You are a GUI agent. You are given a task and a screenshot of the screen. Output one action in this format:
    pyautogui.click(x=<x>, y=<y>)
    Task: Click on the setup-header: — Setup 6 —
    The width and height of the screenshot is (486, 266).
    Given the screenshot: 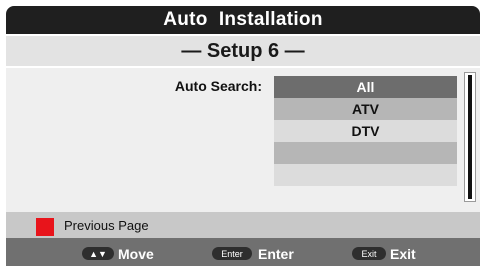 What is the action you would take?
    pyautogui.click(x=243, y=51)
    